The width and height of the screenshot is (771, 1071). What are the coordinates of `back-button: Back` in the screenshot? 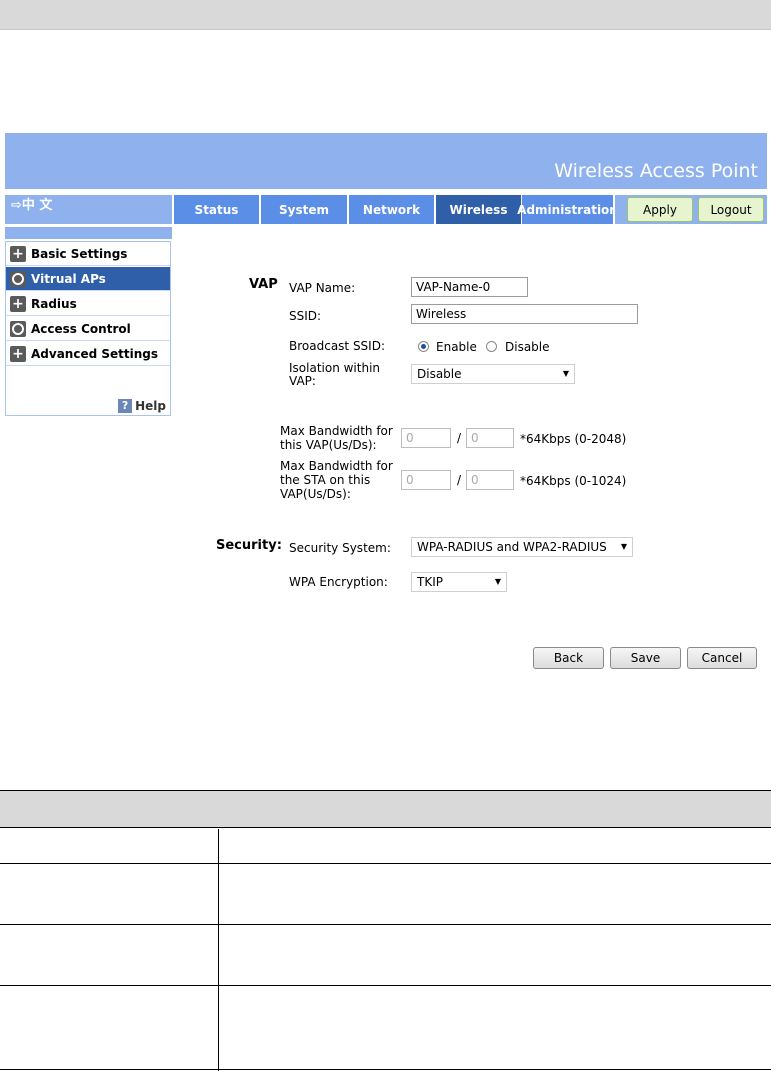 It's located at (568, 658).